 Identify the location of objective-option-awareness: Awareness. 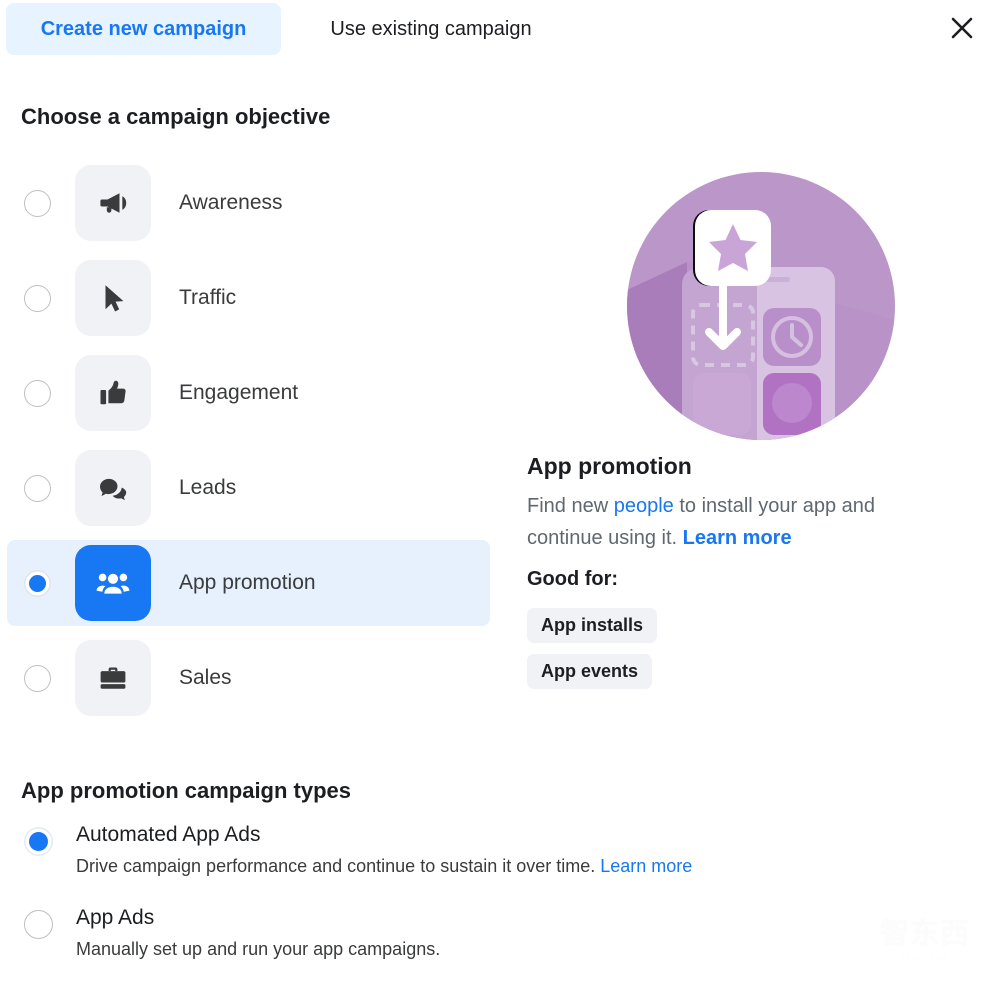
(250, 203).